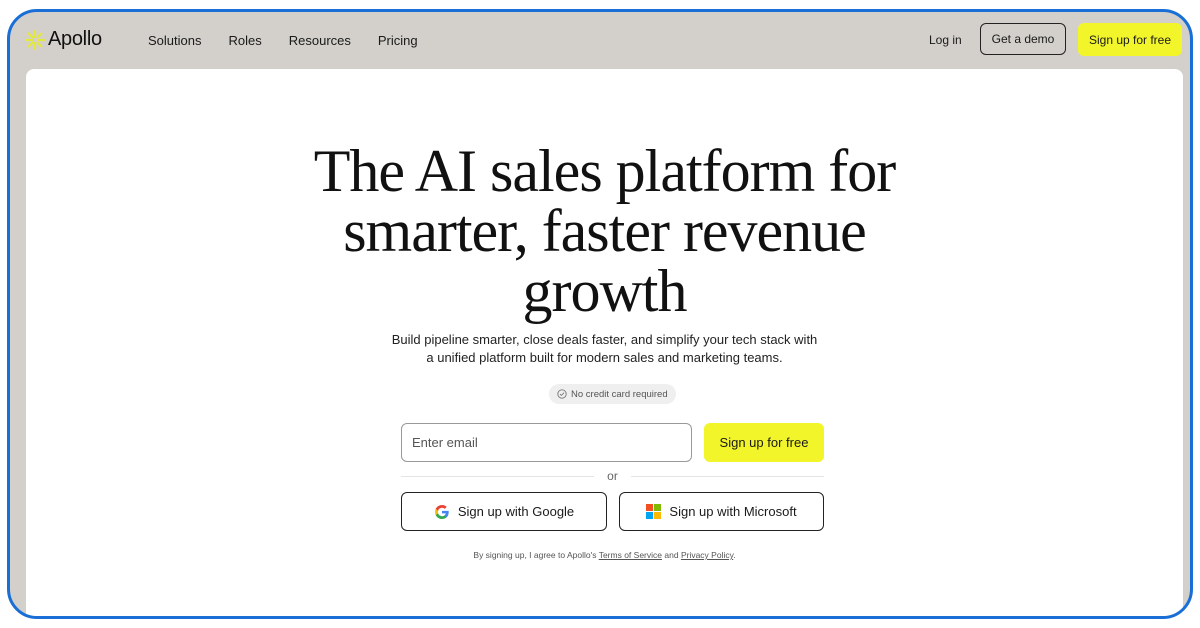 The width and height of the screenshot is (1200, 628). I want to click on nav-links: Solutions Roles Resources Pricing, so click(296, 40).